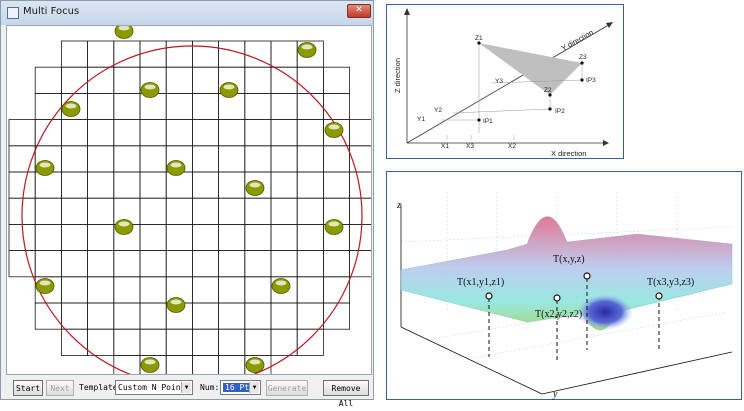 The height and width of the screenshot is (411, 744). What do you see at coordinates (254, 387) in the screenshot?
I see `chevron-down-icon: ▼` at bounding box center [254, 387].